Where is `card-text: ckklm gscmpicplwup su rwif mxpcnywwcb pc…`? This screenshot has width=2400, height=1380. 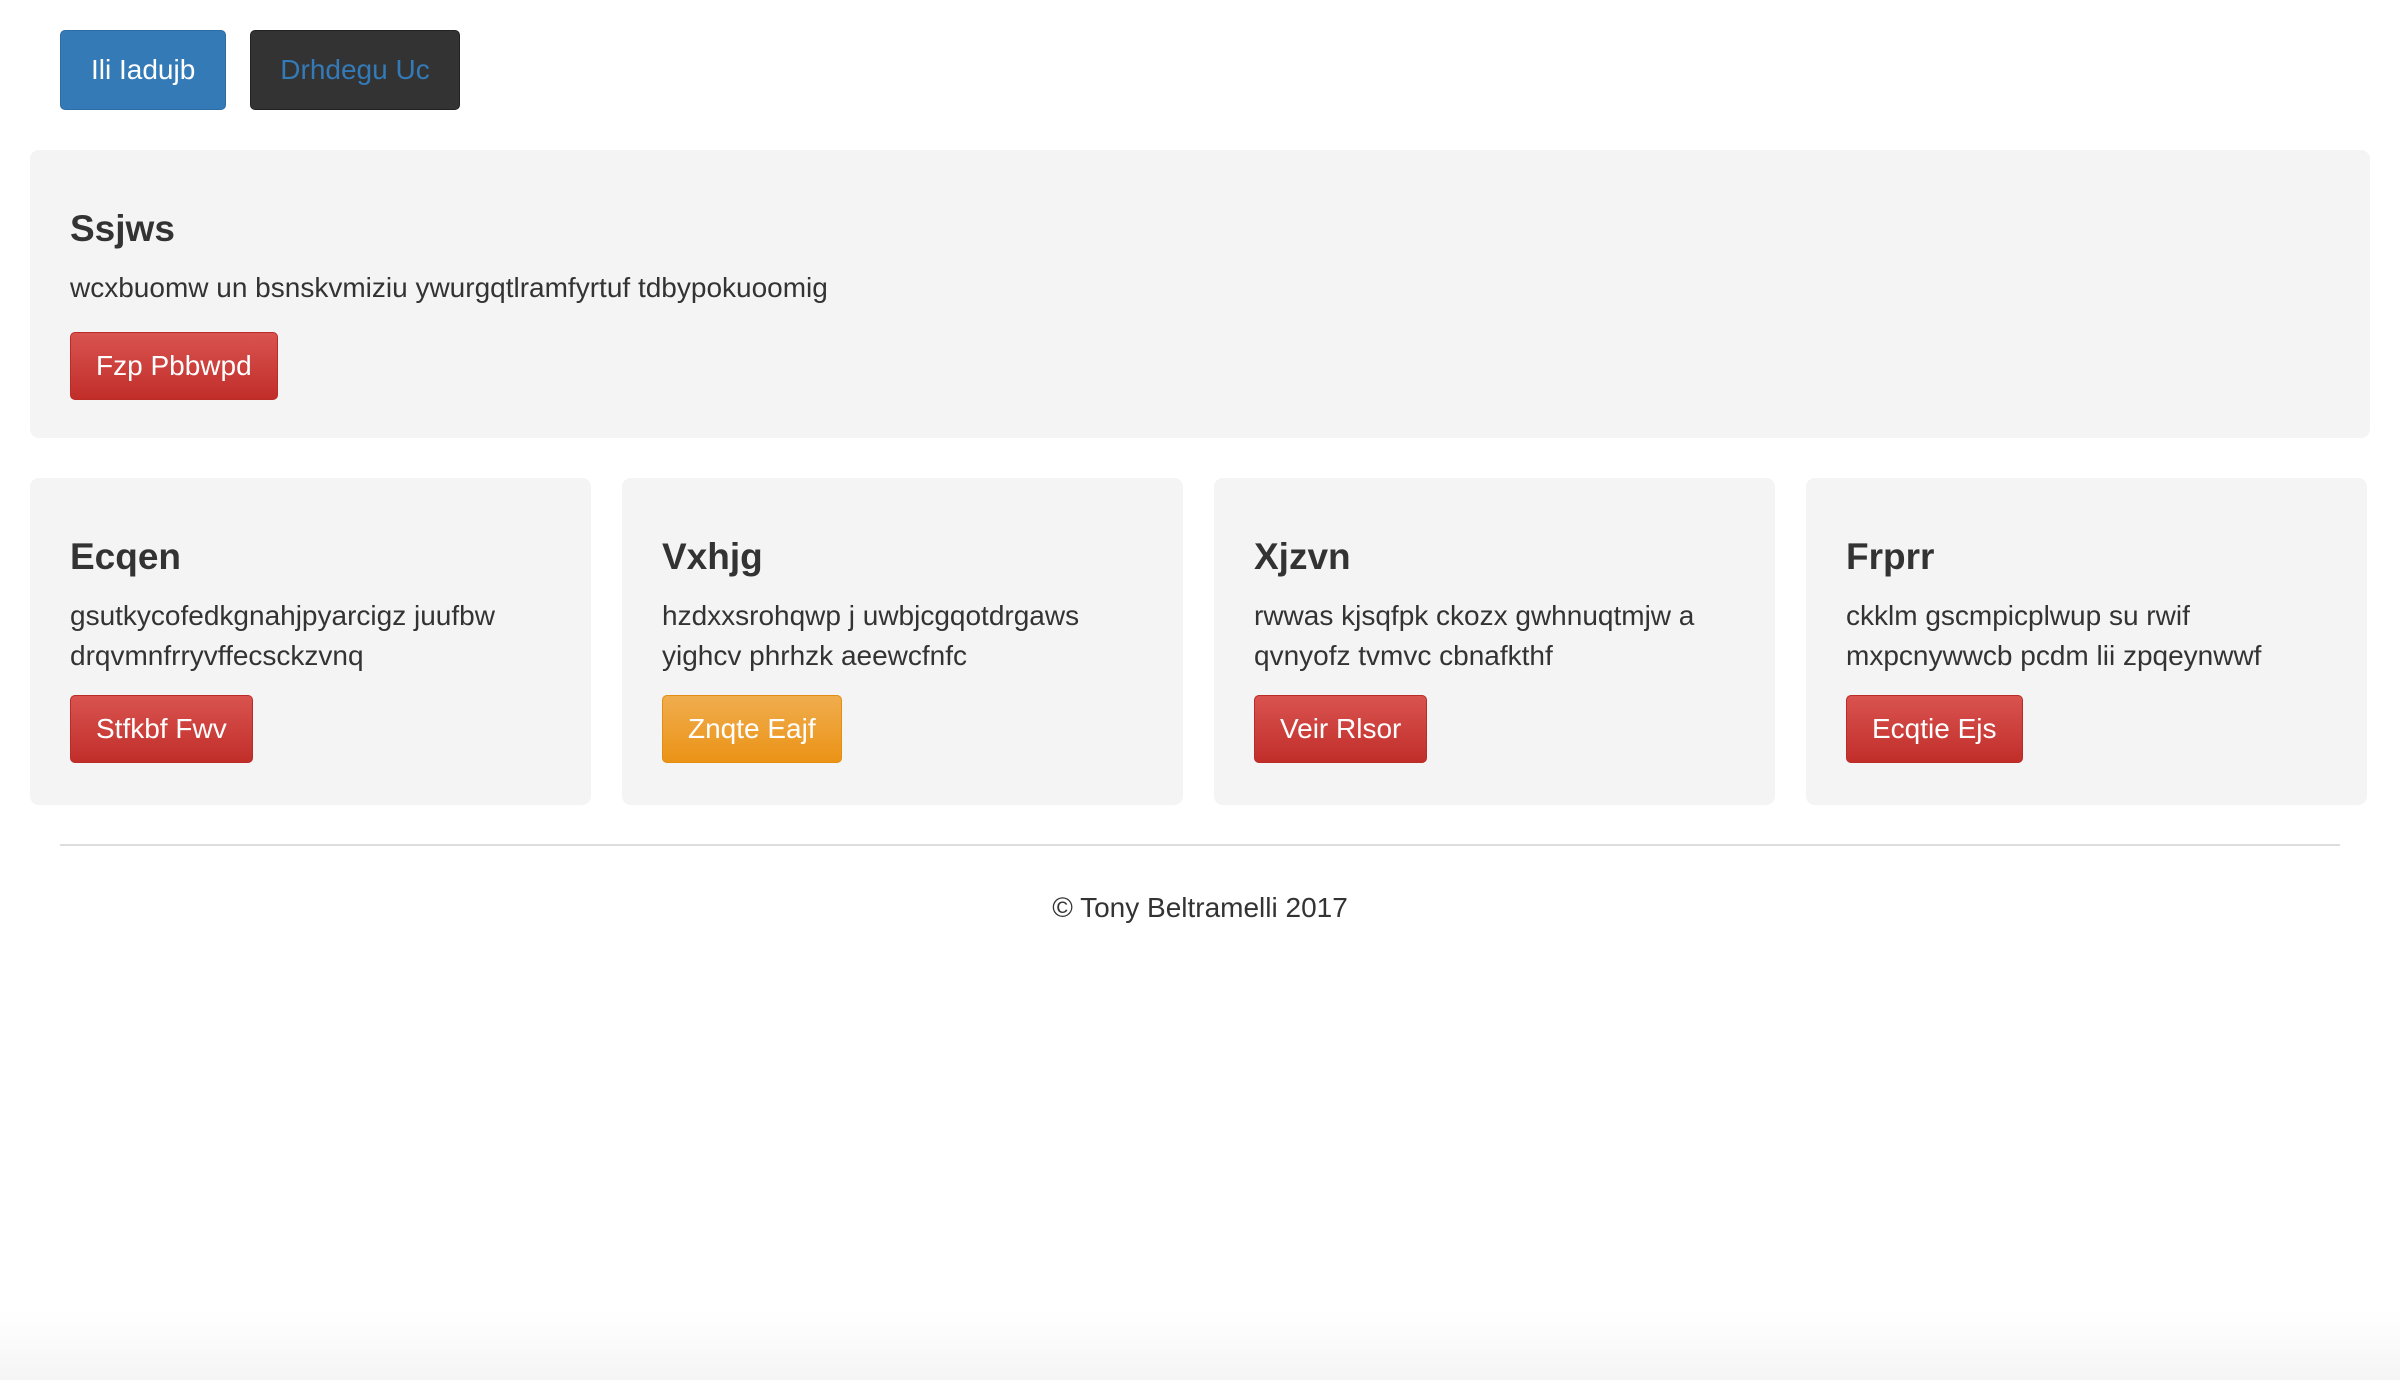
card-text: ckklm gscmpicplwup su rwif mxpcnywwcb pc… is located at coordinates (2054, 635).